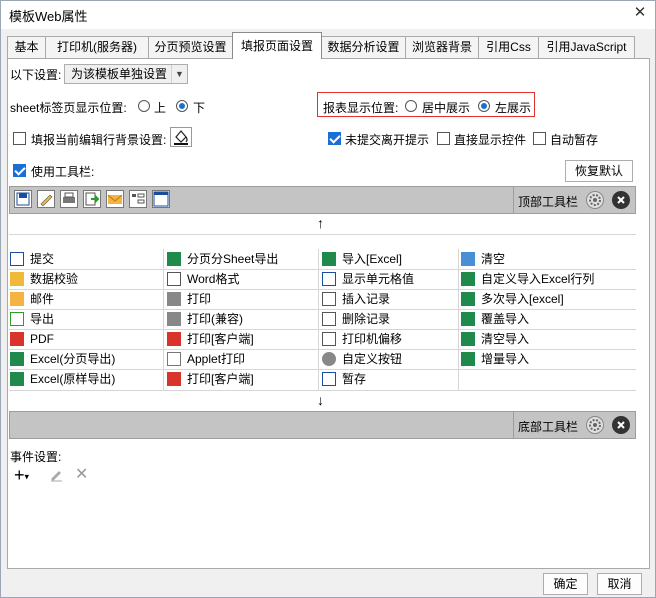  Describe the element at coordinates (484, 106) in the screenshot. I see `report-pos-left-radio` at that location.